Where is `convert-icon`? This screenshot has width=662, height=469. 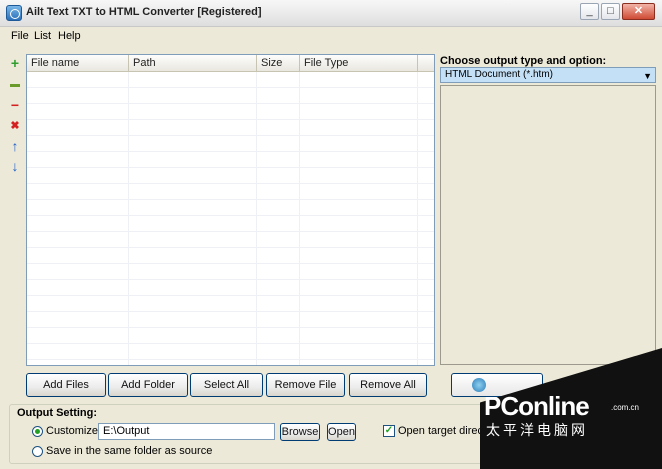
convert-icon is located at coordinates (479, 385).